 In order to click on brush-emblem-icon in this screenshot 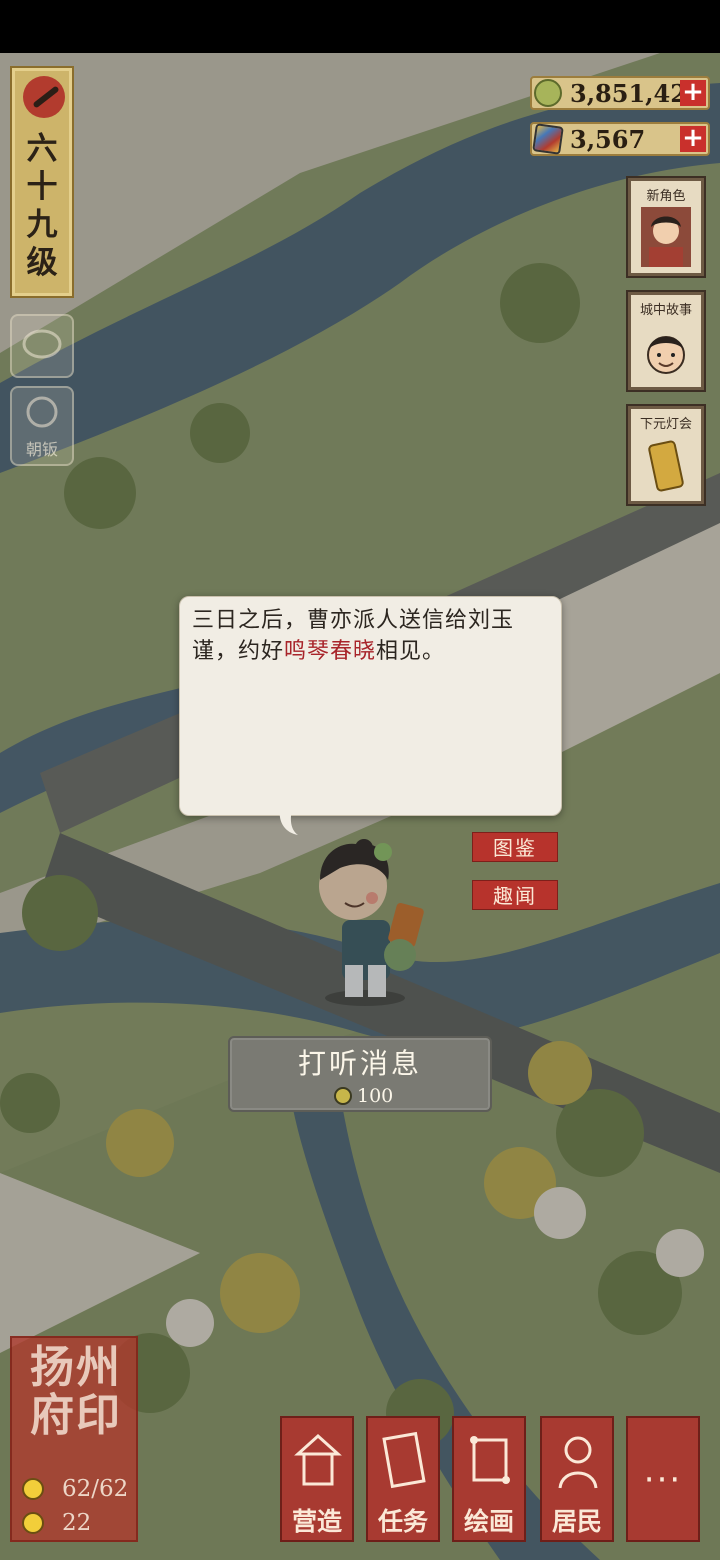, I will do `click(44, 97)`.